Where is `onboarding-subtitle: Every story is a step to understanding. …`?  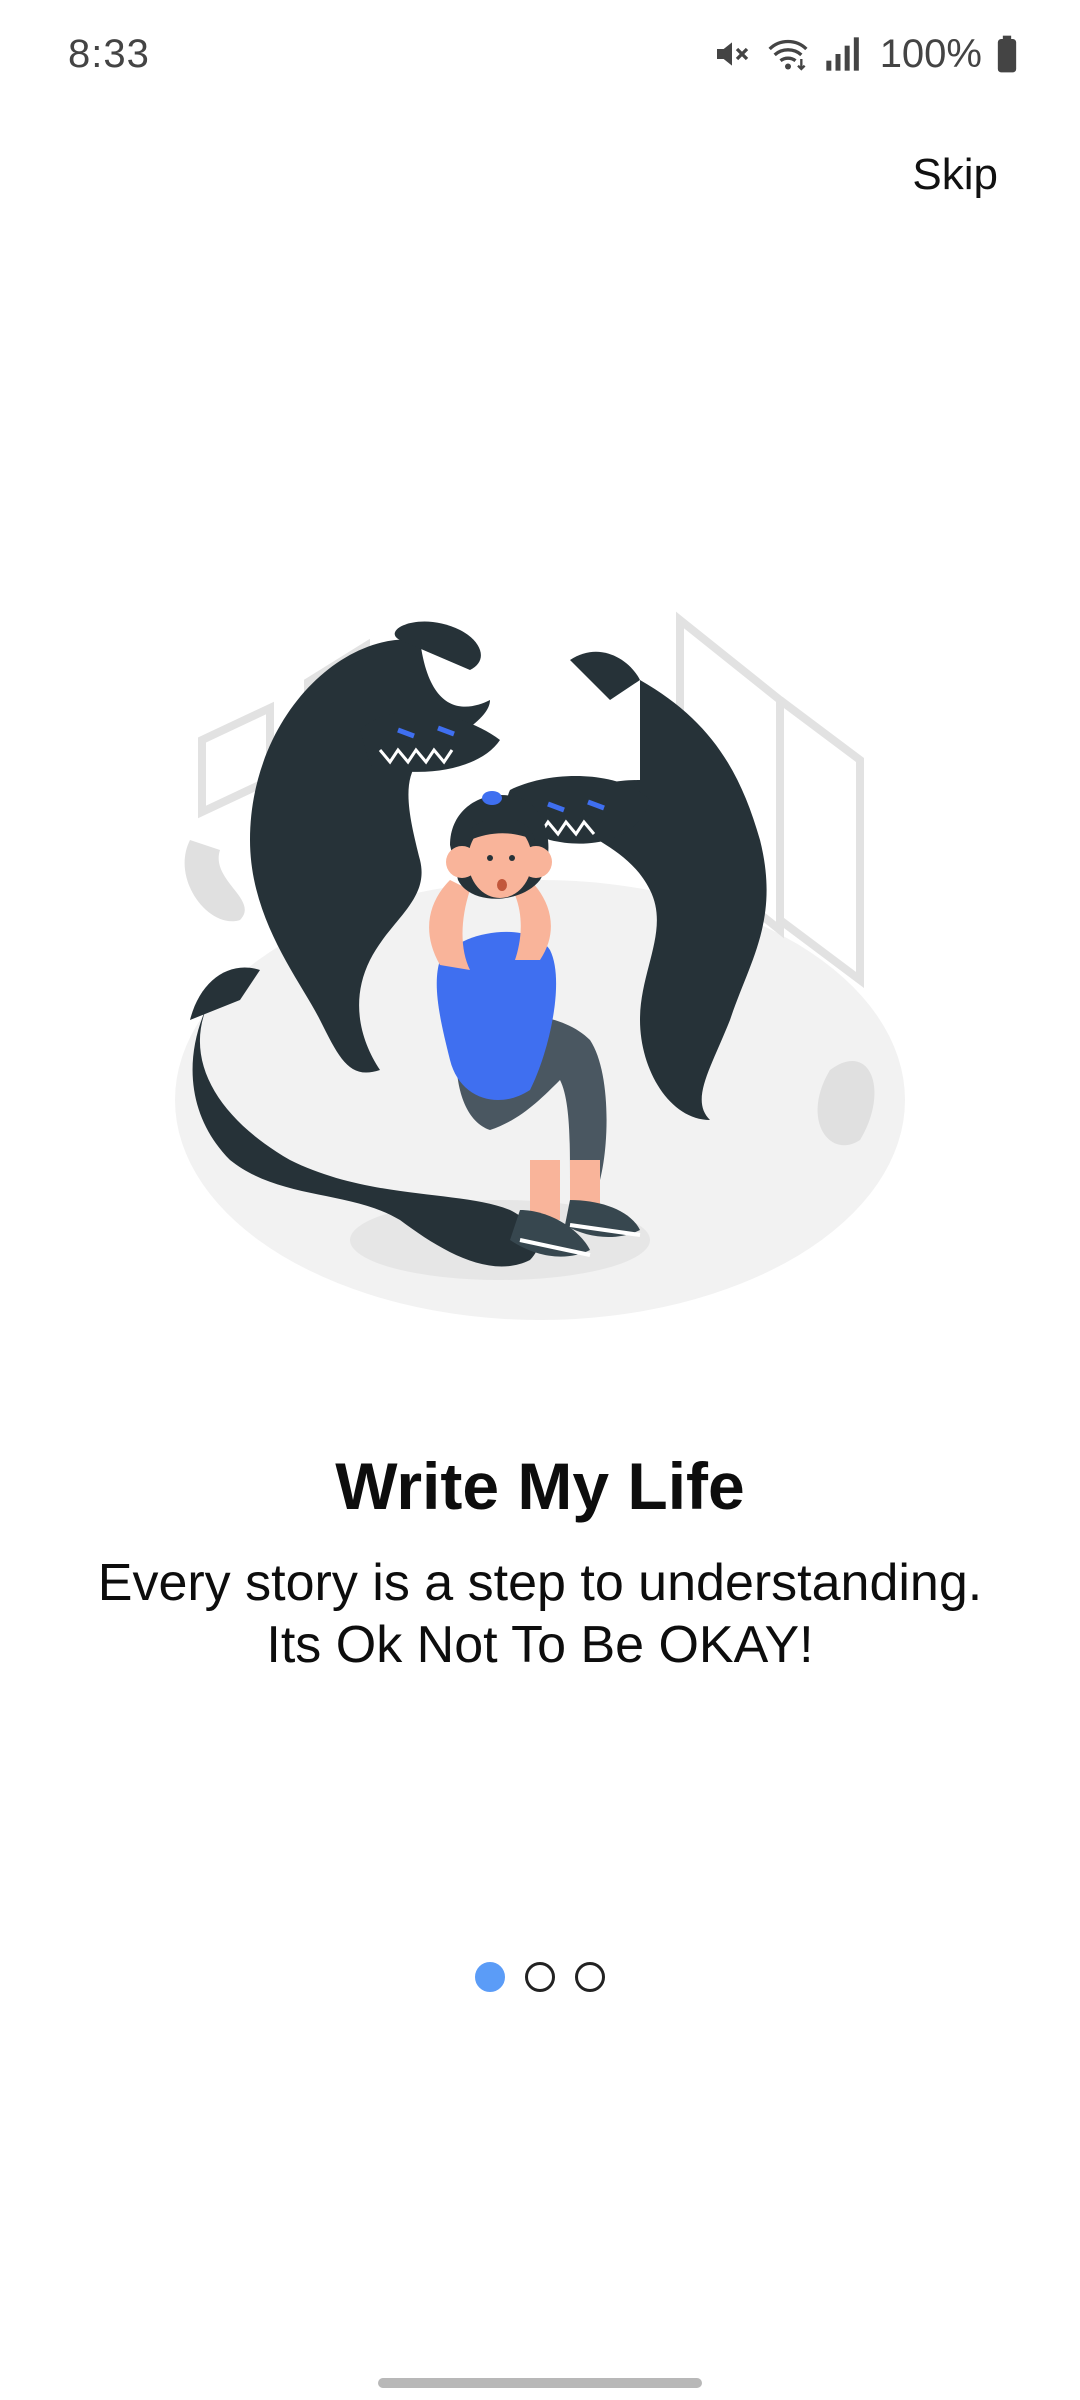 onboarding-subtitle: Every story is a step to understanding. … is located at coordinates (540, 1614).